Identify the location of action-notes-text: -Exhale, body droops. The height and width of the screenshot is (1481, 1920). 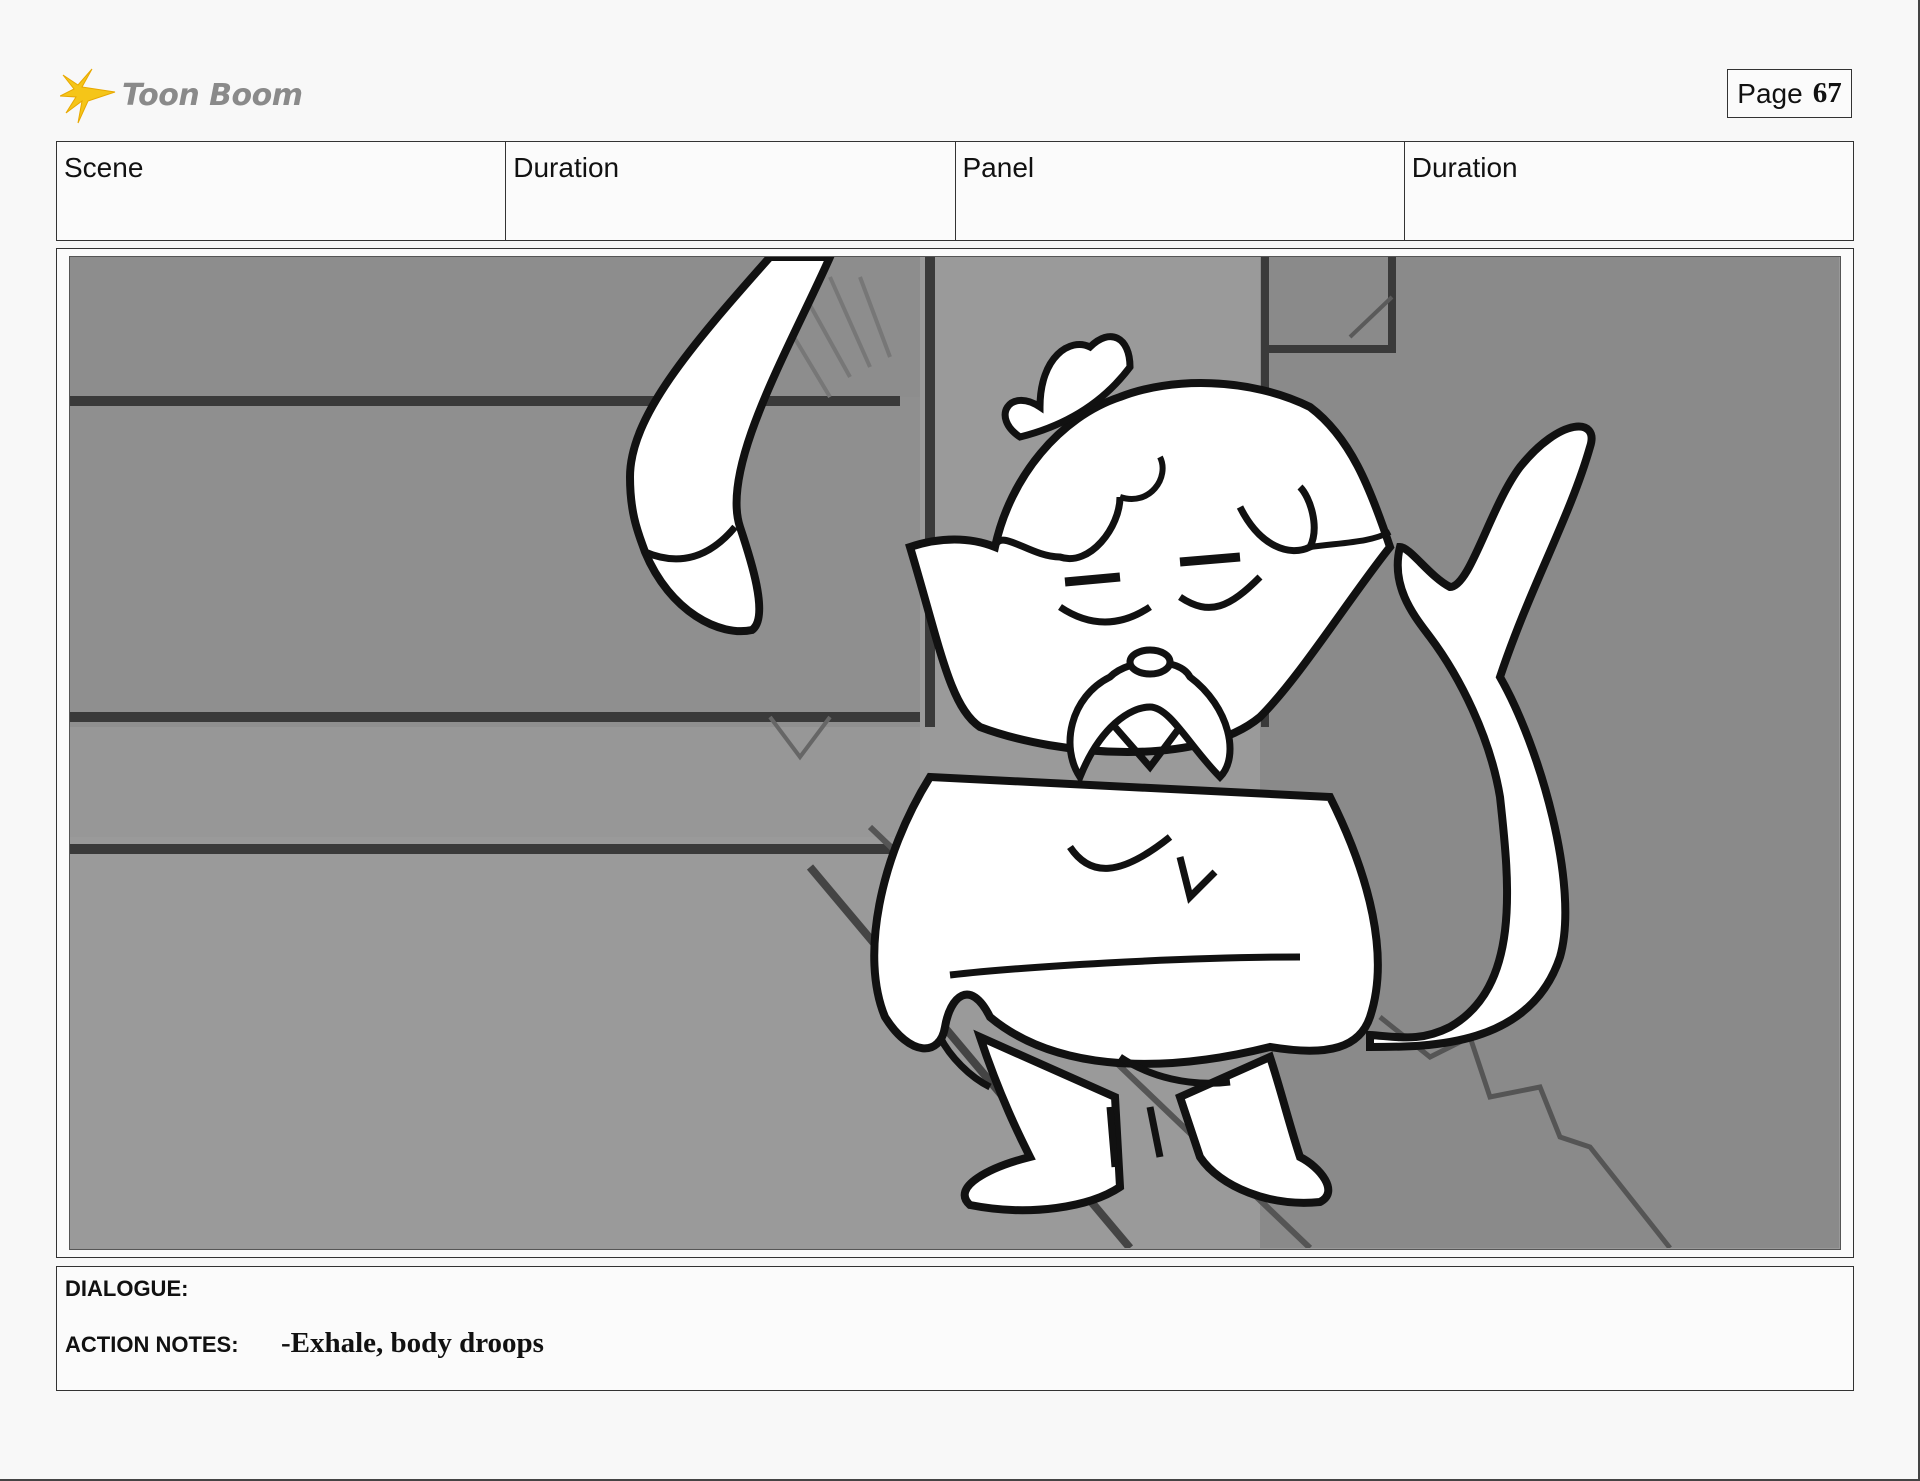
(412, 1343).